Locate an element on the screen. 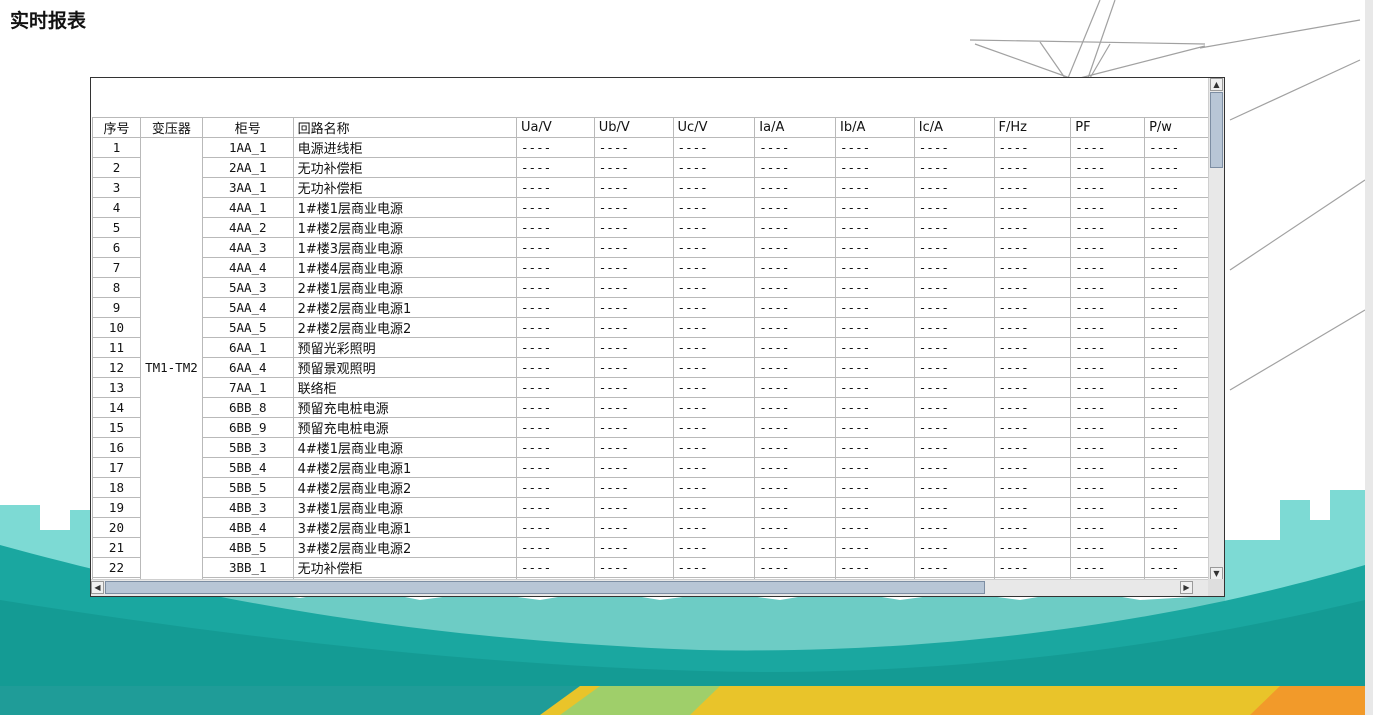  vertical-scrollbar: ▲ ▼ is located at coordinates (1216, 329).